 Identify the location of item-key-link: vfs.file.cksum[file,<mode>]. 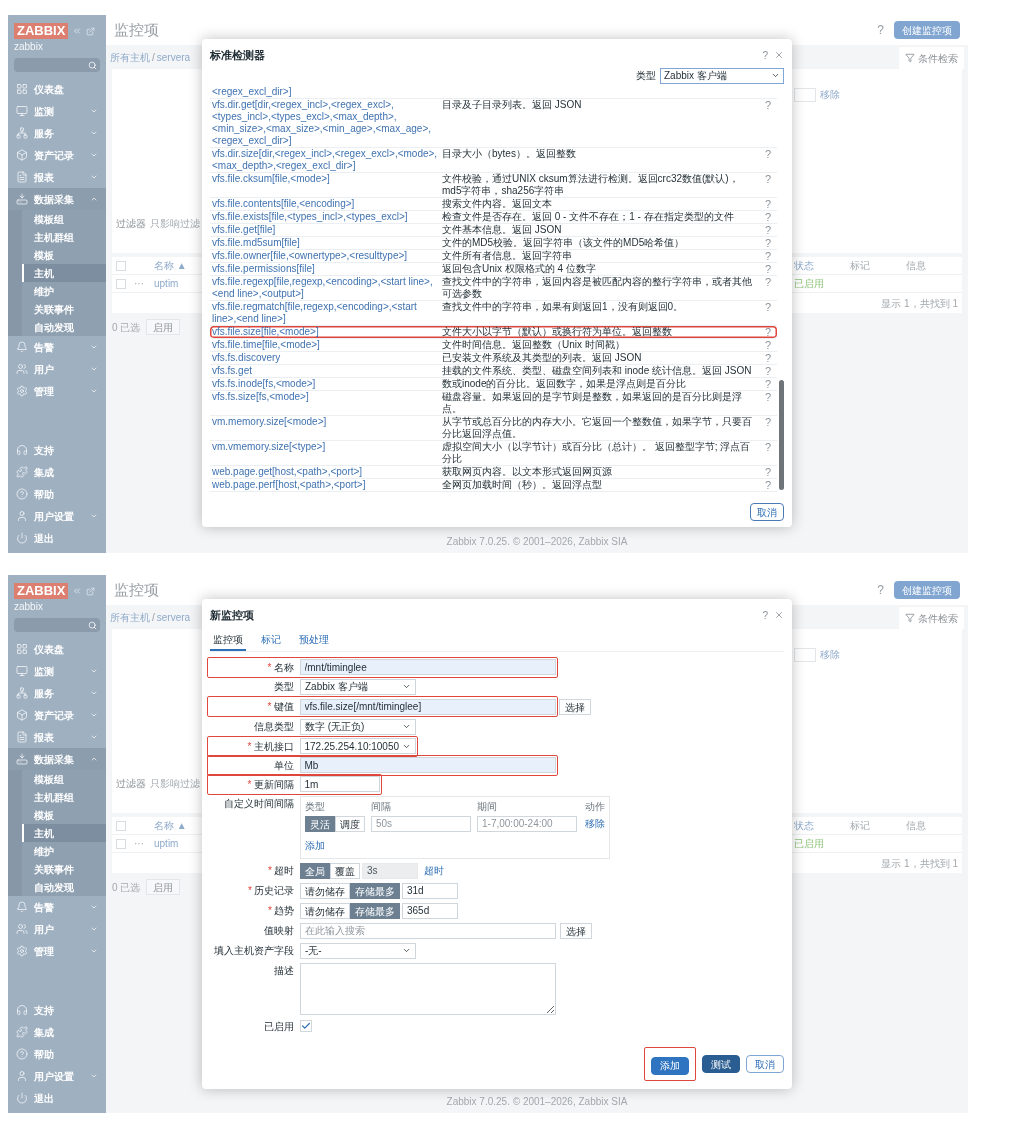
(325, 178).